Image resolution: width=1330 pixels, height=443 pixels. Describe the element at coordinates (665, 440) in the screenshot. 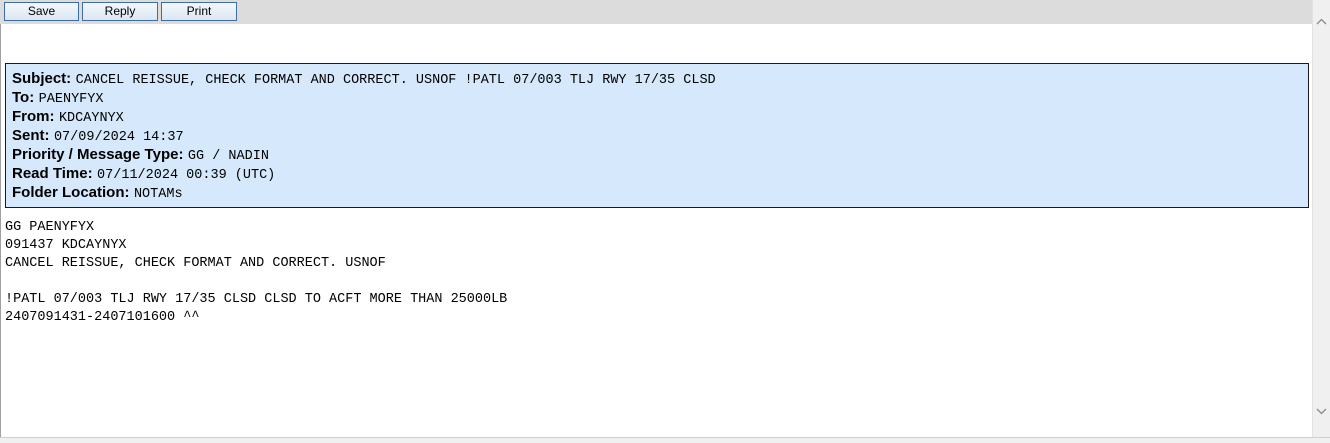

I see `window-bottom-edge` at that location.